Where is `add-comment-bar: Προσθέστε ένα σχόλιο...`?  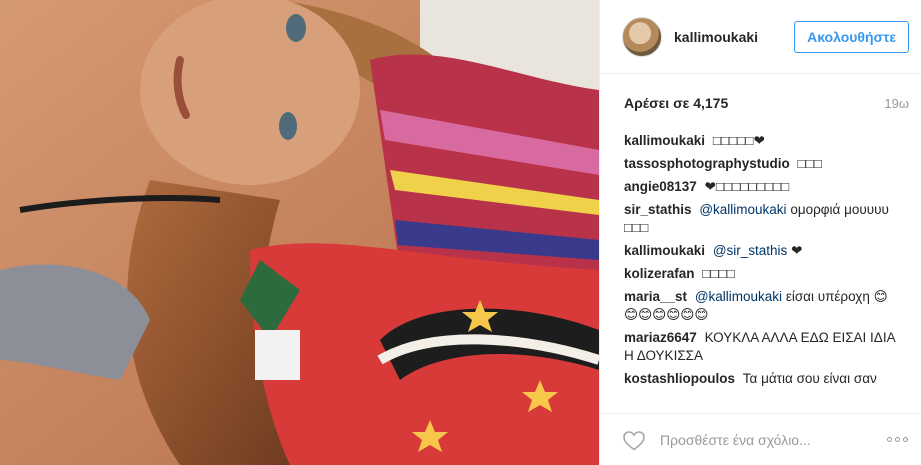 add-comment-bar: Προσθέστε ένα σχόλιο... is located at coordinates (760, 439).